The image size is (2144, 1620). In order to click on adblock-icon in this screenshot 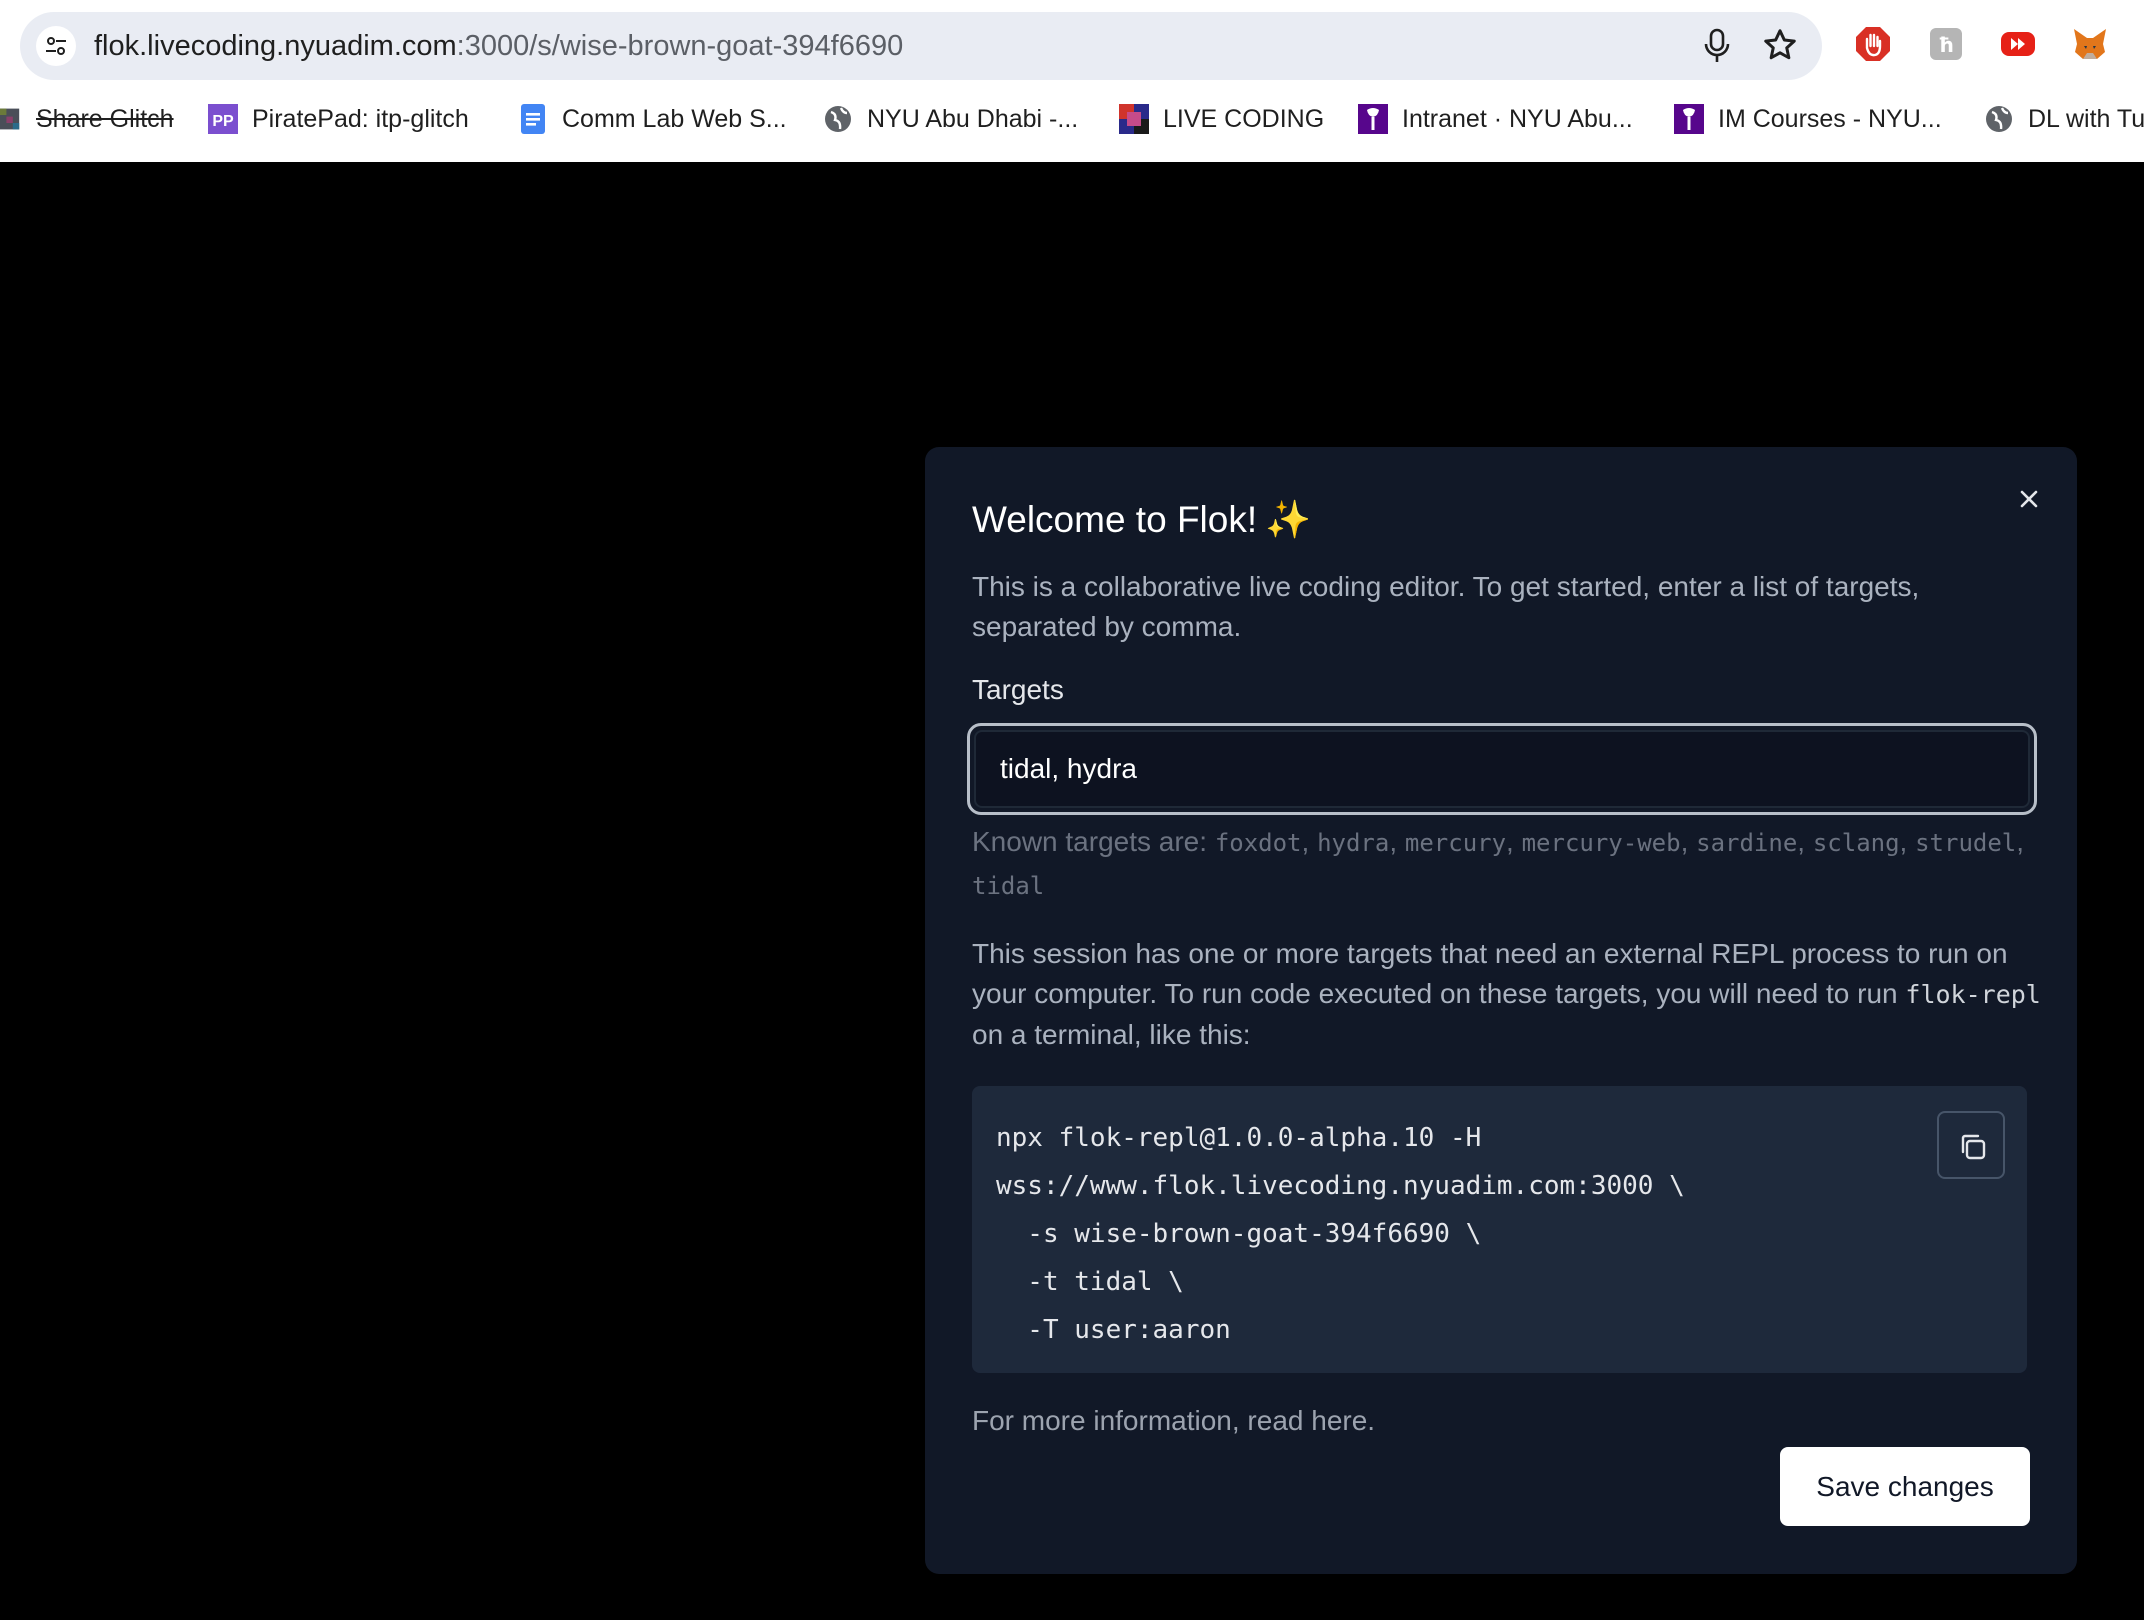, I will do `click(1873, 44)`.